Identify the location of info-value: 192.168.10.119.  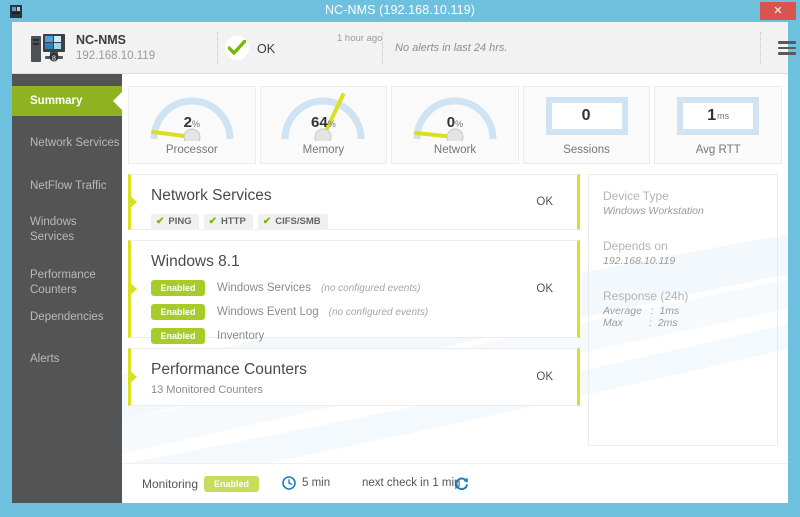
(639, 261).